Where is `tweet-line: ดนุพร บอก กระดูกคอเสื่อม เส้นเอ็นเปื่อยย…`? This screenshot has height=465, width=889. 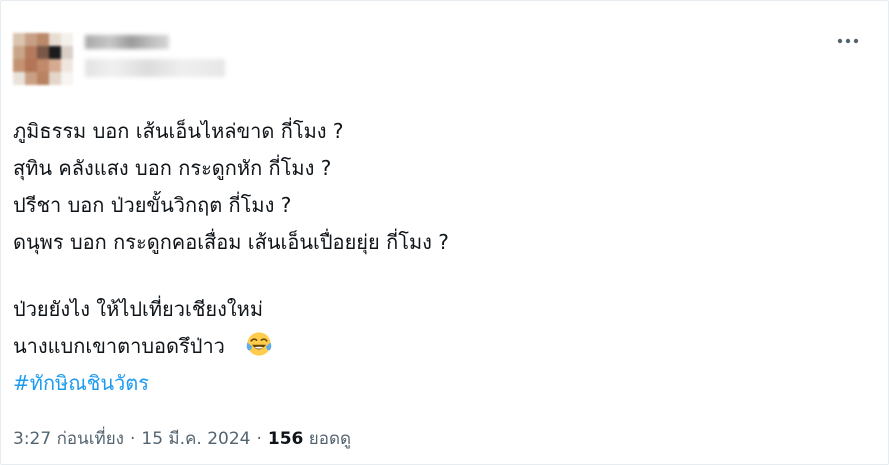
tweet-line: ดนุพร บอก กระดูกคอเสื่อม เส้นเอ็นเปื่อยย… is located at coordinates (231, 242).